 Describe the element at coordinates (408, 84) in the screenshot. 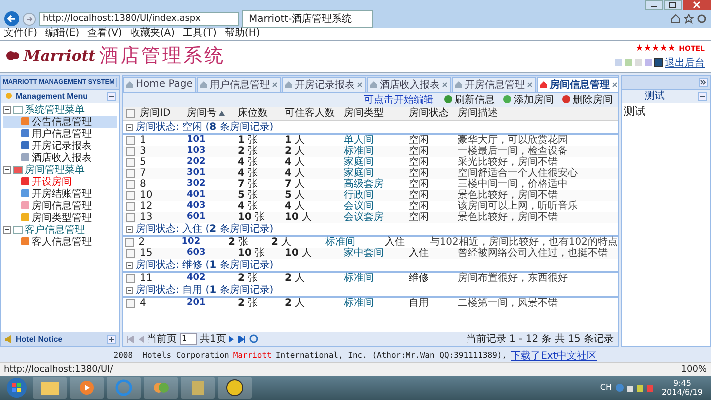

I see `tab: 酒店收入报表` at that location.